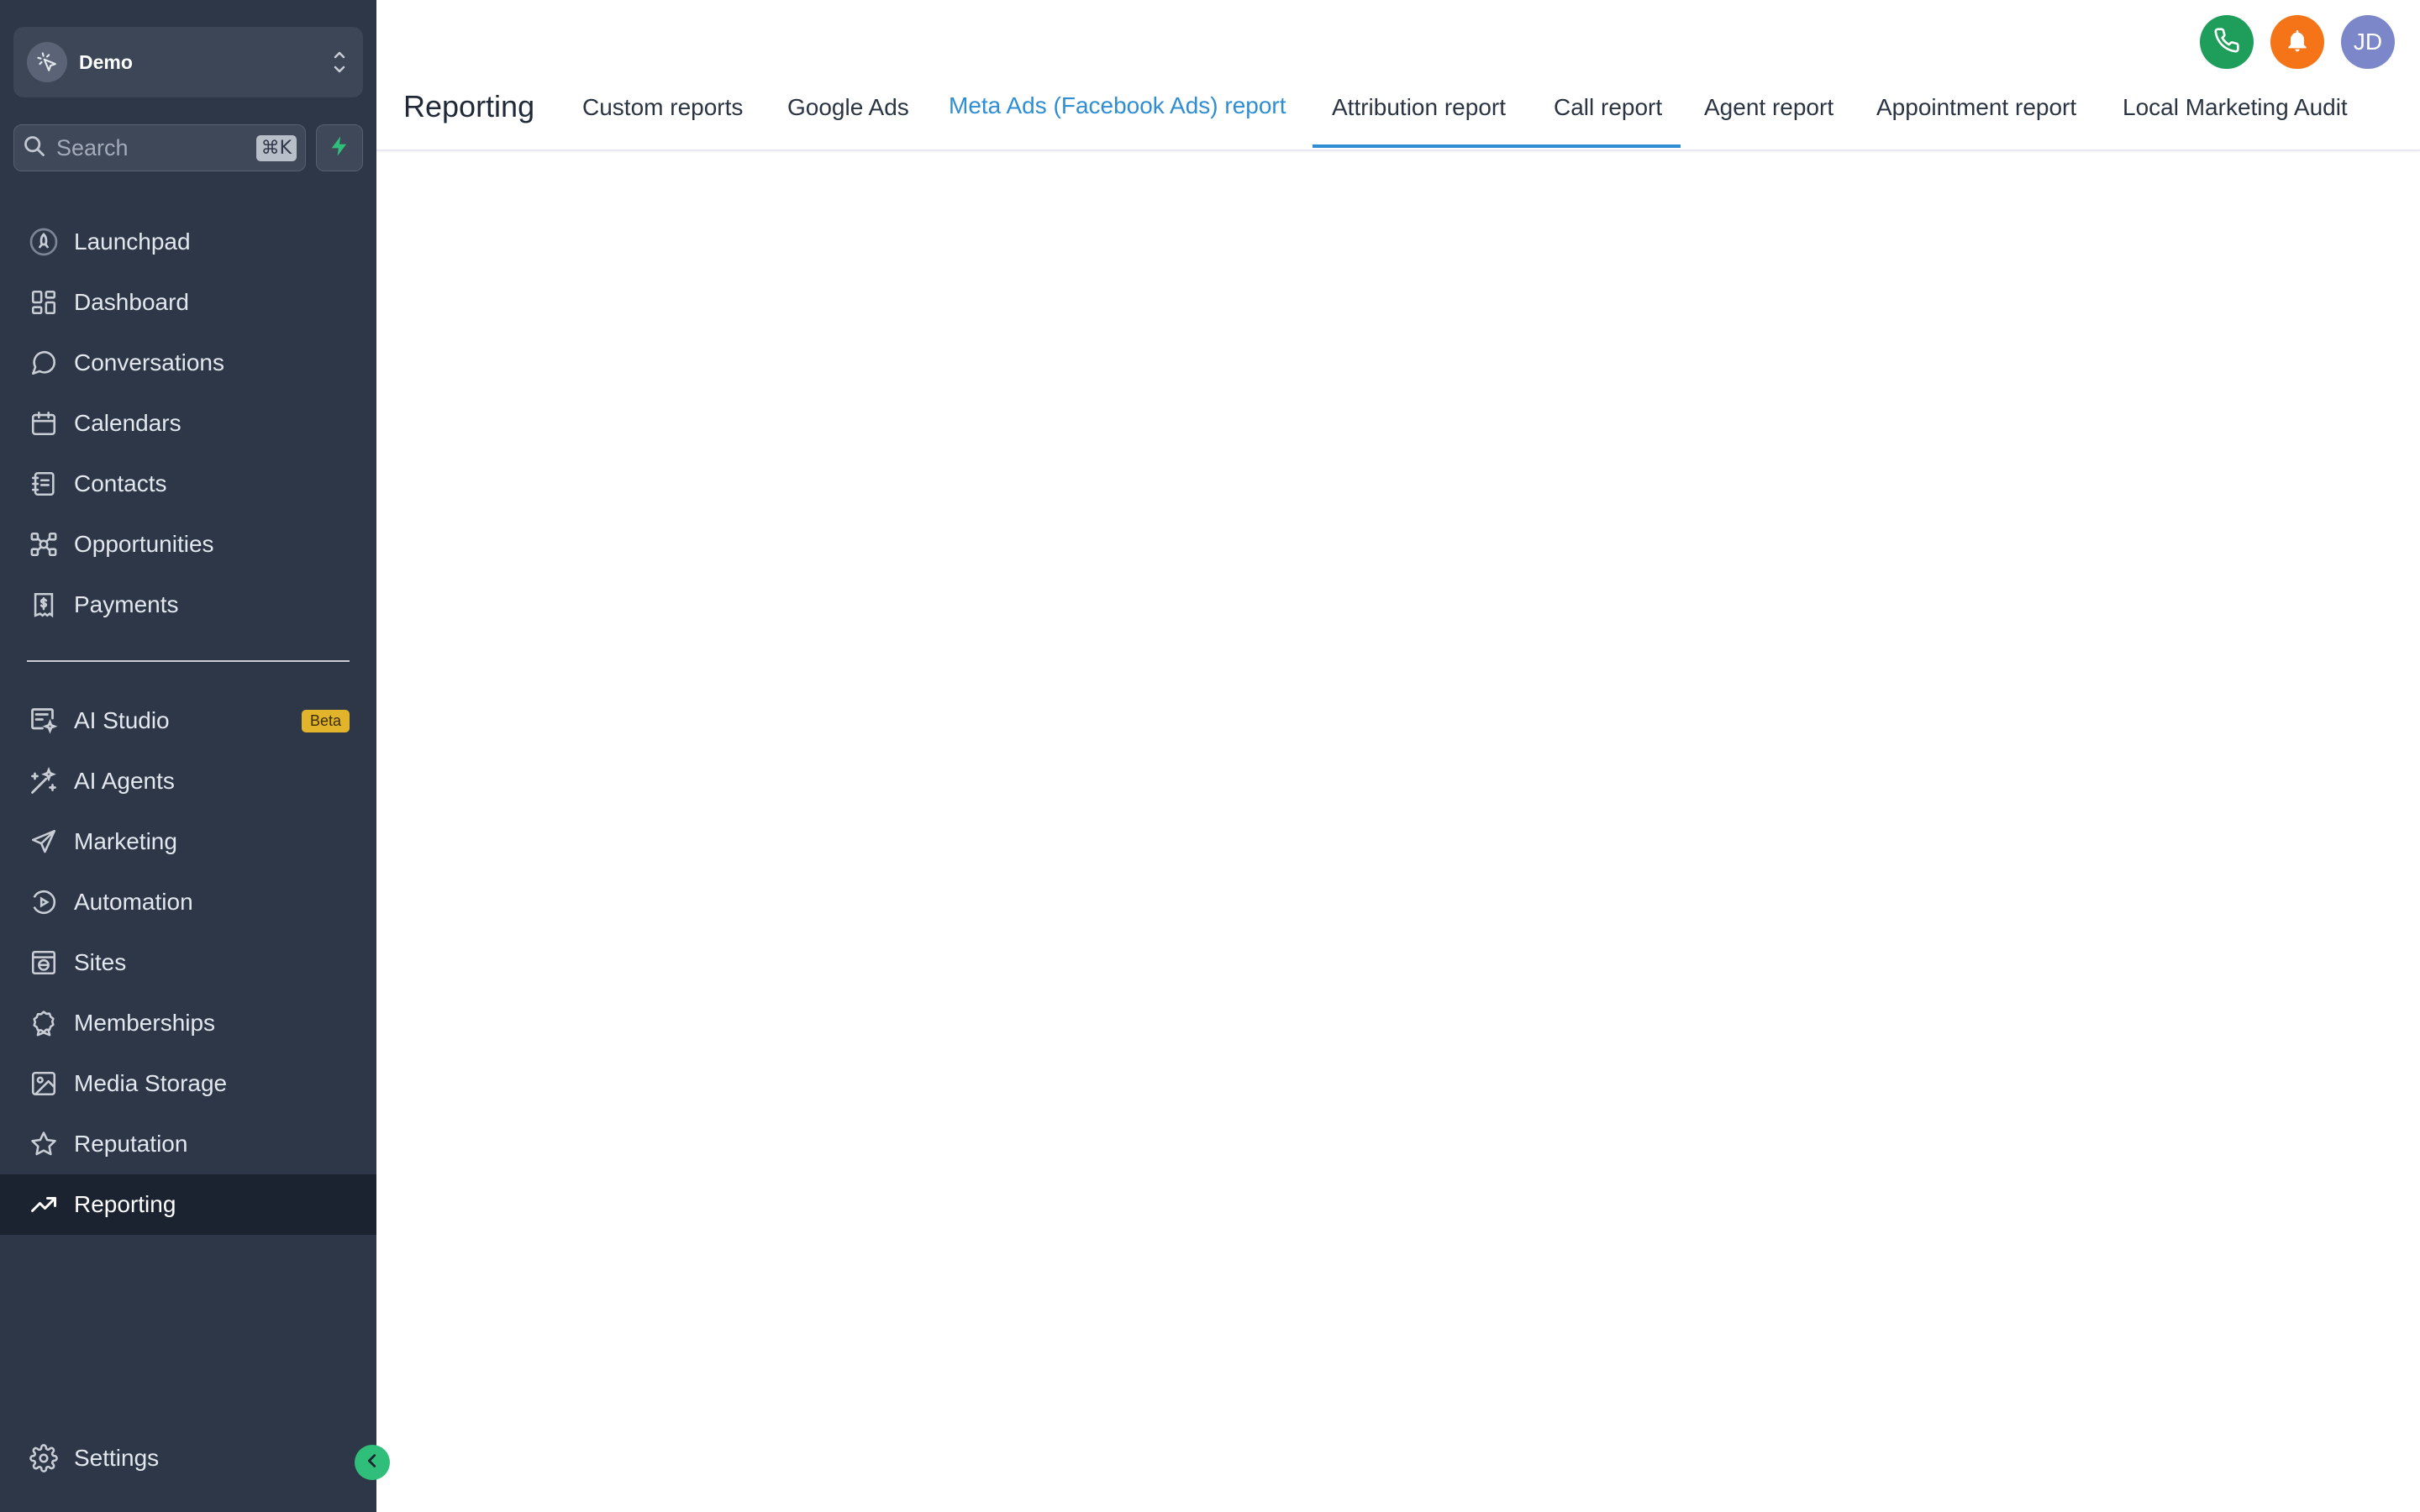 This screenshot has height=1512, width=2420. I want to click on page-title: Reporting, so click(469, 106).